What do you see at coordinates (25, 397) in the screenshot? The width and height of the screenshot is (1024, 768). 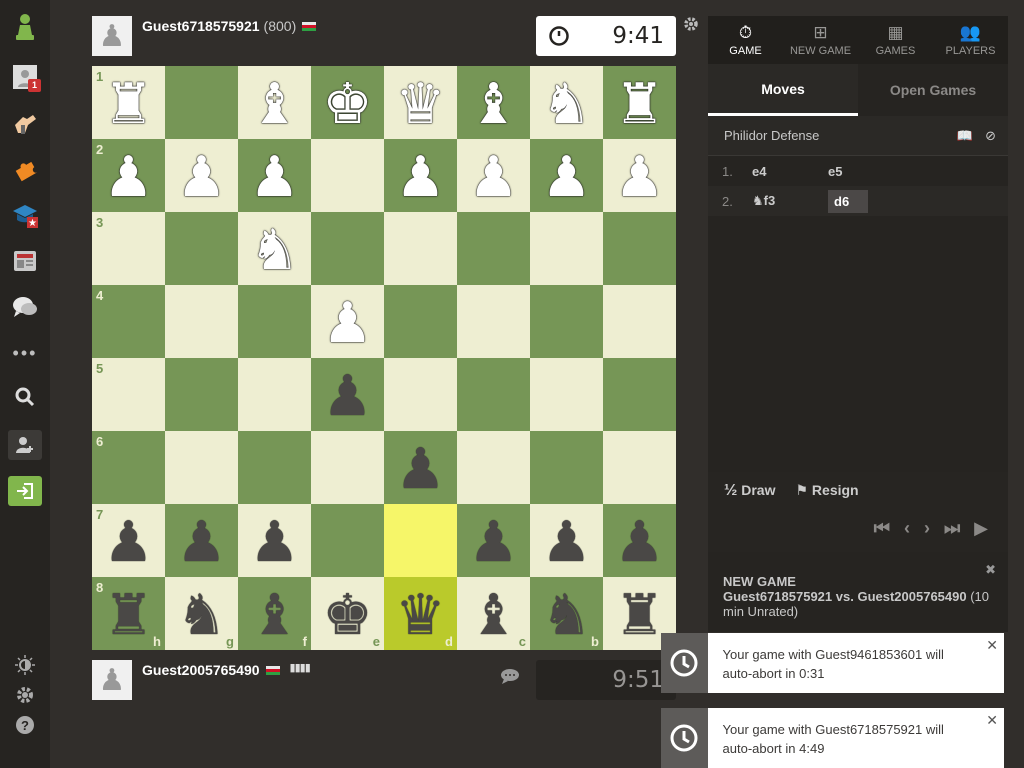 I see `search-icon` at bounding box center [25, 397].